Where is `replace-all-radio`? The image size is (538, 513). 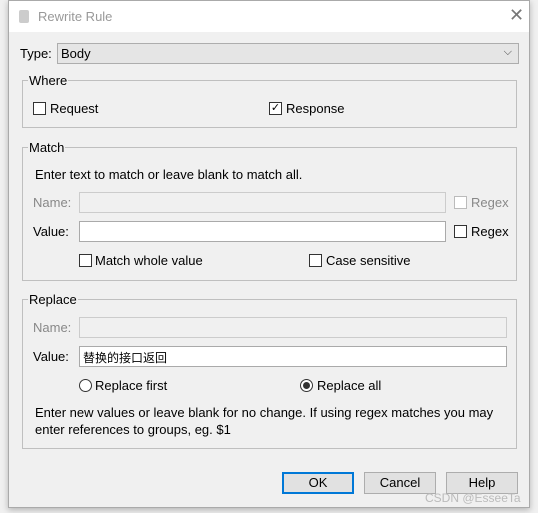
replace-all-radio is located at coordinates (306, 385).